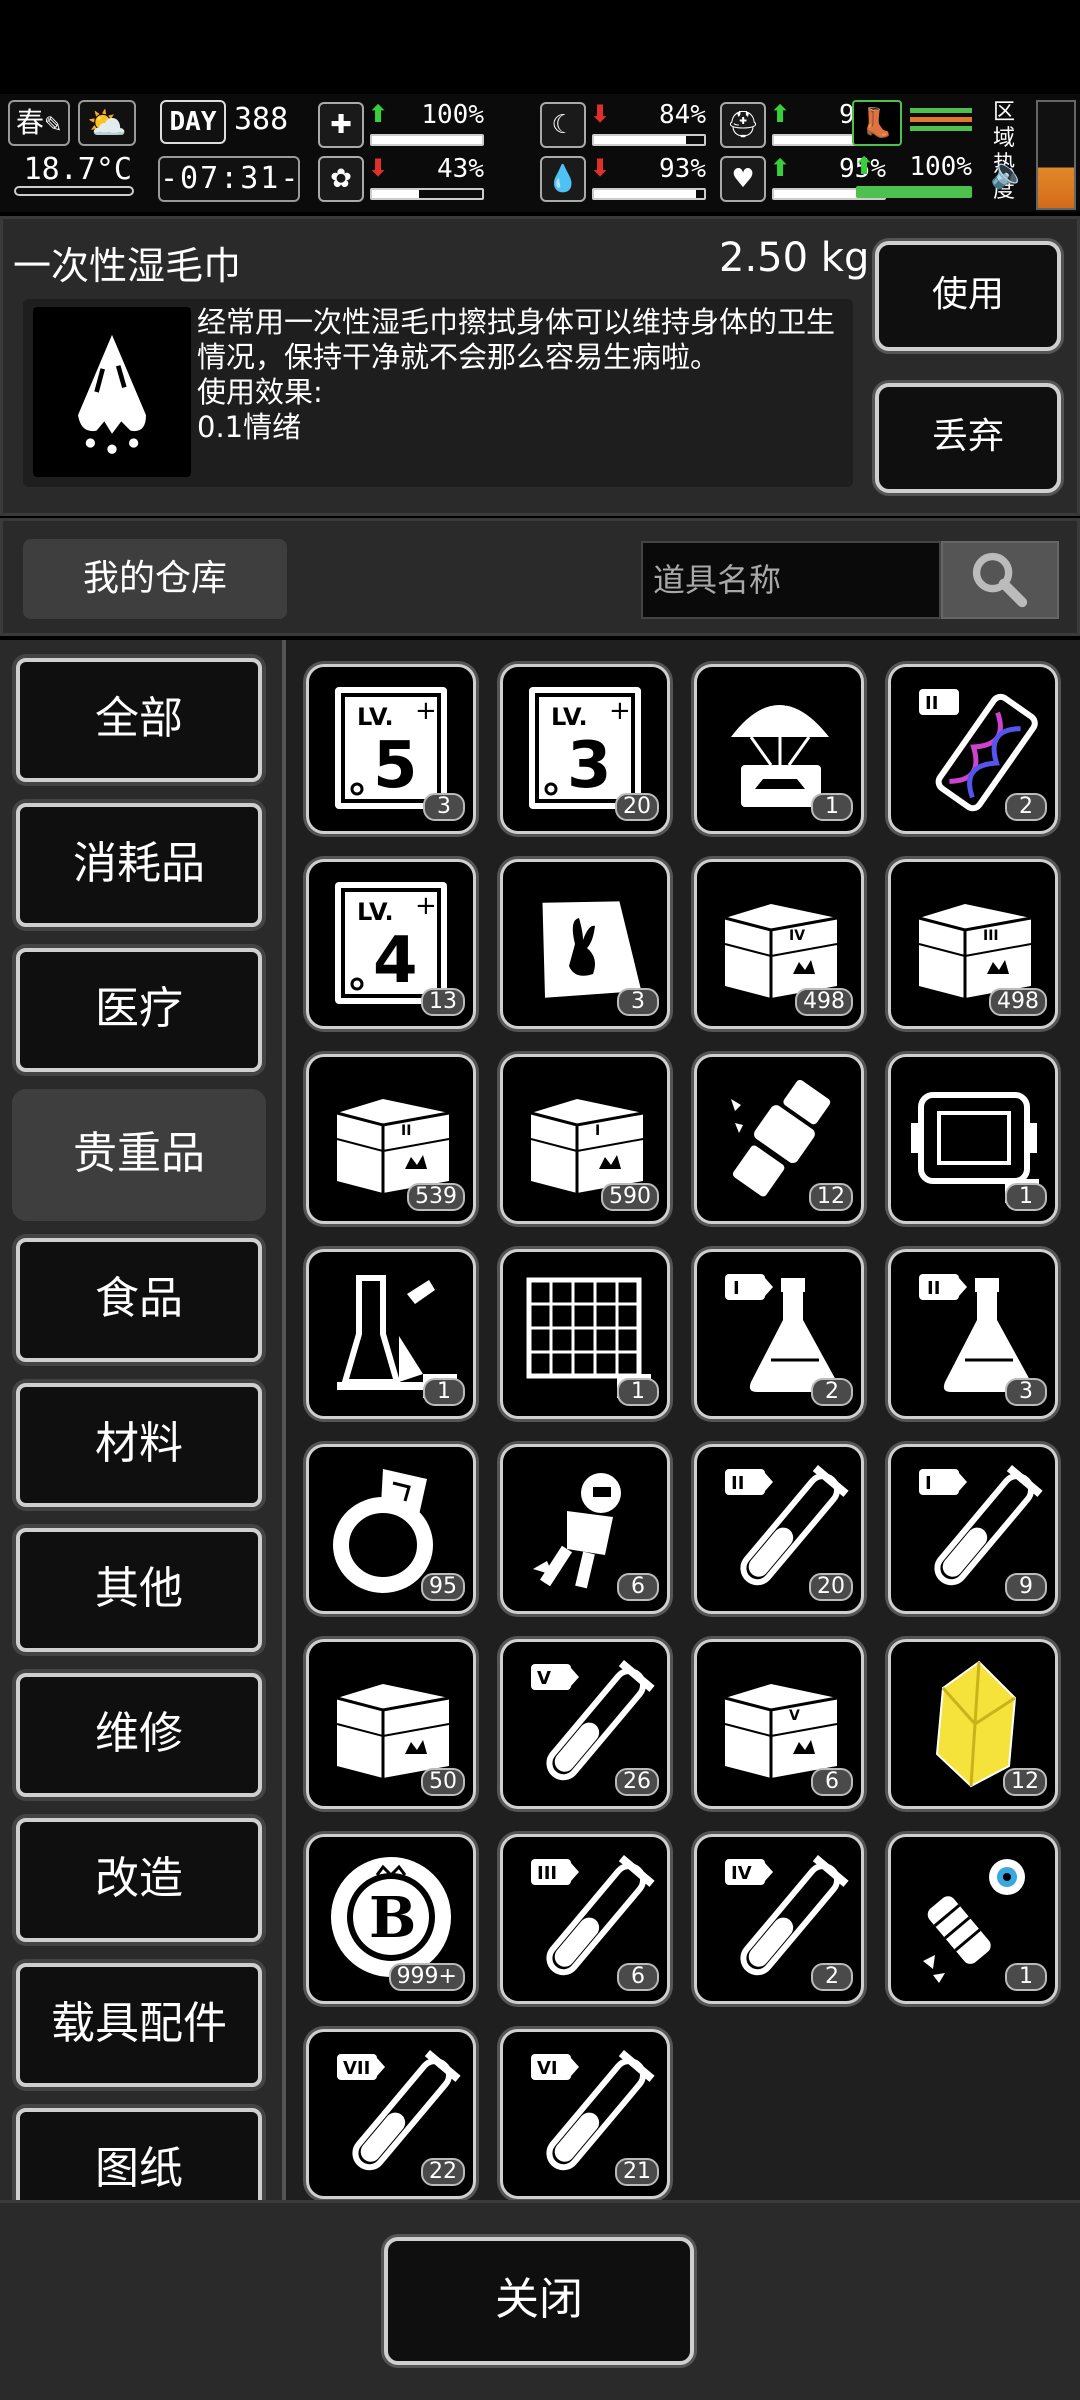 This screenshot has width=1080, height=2400. Describe the element at coordinates (637, 1782) in the screenshot. I see `item-count-badge: 26` at that location.